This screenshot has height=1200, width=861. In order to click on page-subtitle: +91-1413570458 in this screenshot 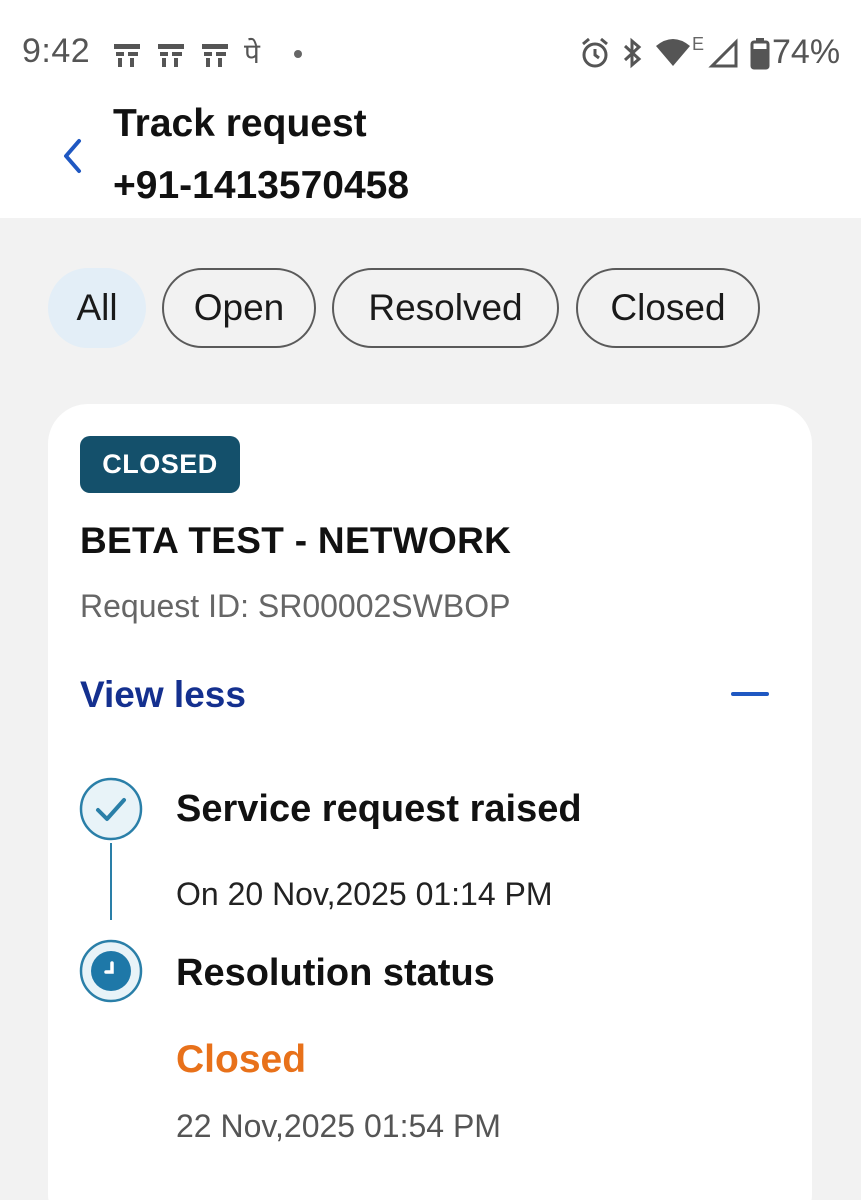, I will do `click(261, 185)`.